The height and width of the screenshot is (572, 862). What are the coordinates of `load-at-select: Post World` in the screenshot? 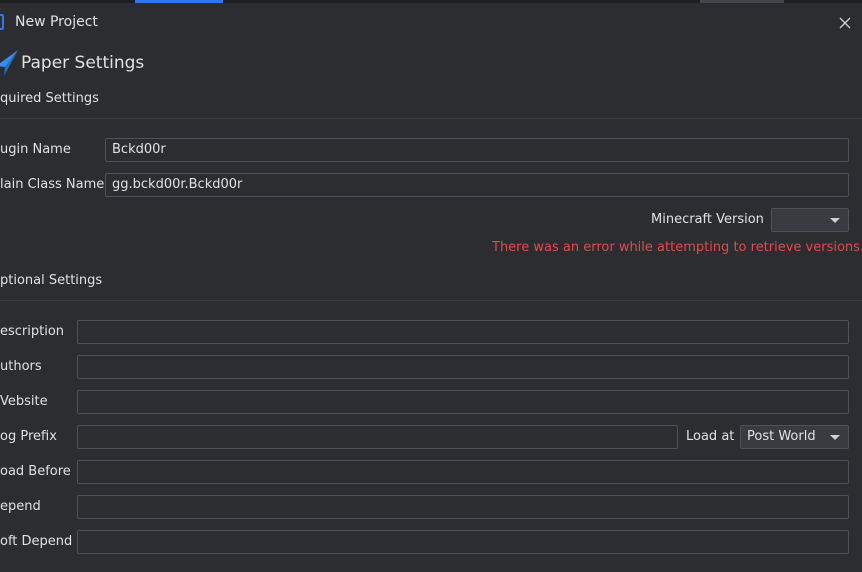 It's located at (794, 437).